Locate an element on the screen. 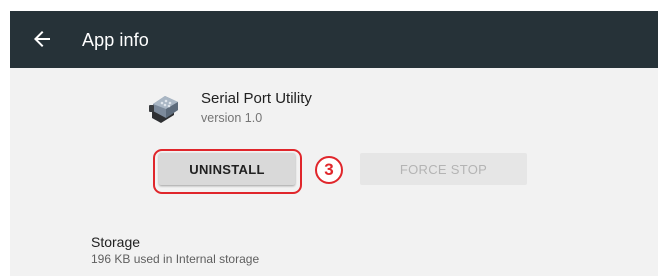 The width and height of the screenshot is (658, 276). serial-port-connector-icon is located at coordinates (165, 108).